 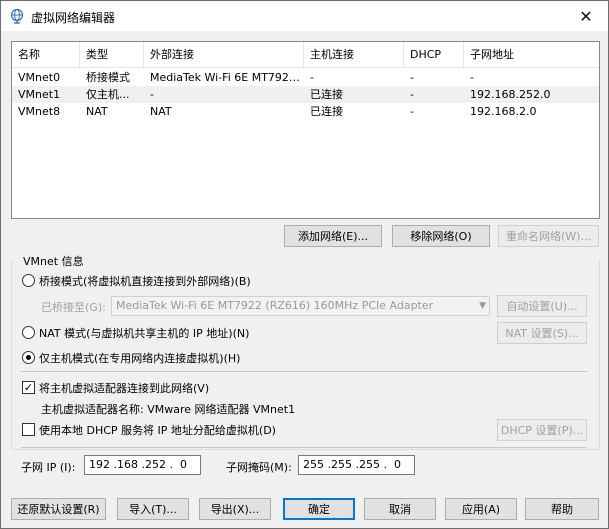 What do you see at coordinates (39, 111) in the screenshot?
I see `cell-name: VMnet8` at bounding box center [39, 111].